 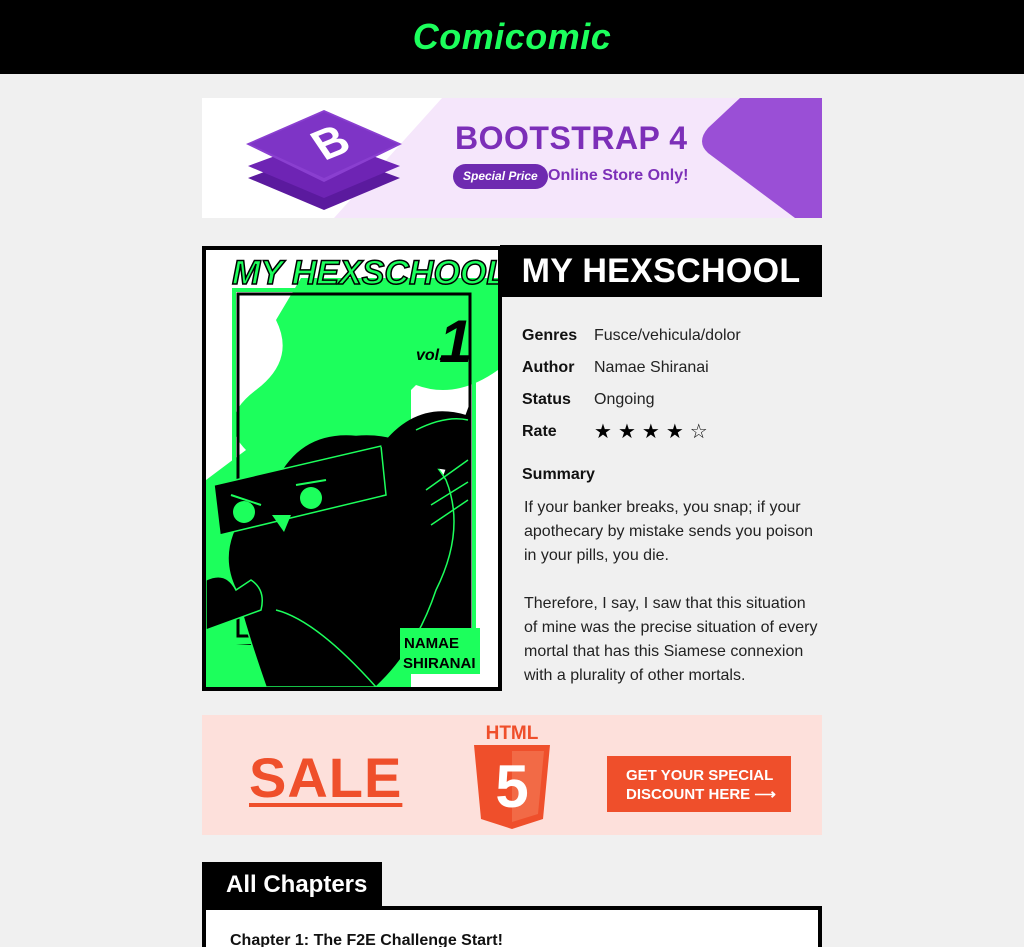 What do you see at coordinates (539, 431) in the screenshot?
I see `info-label: Rate` at bounding box center [539, 431].